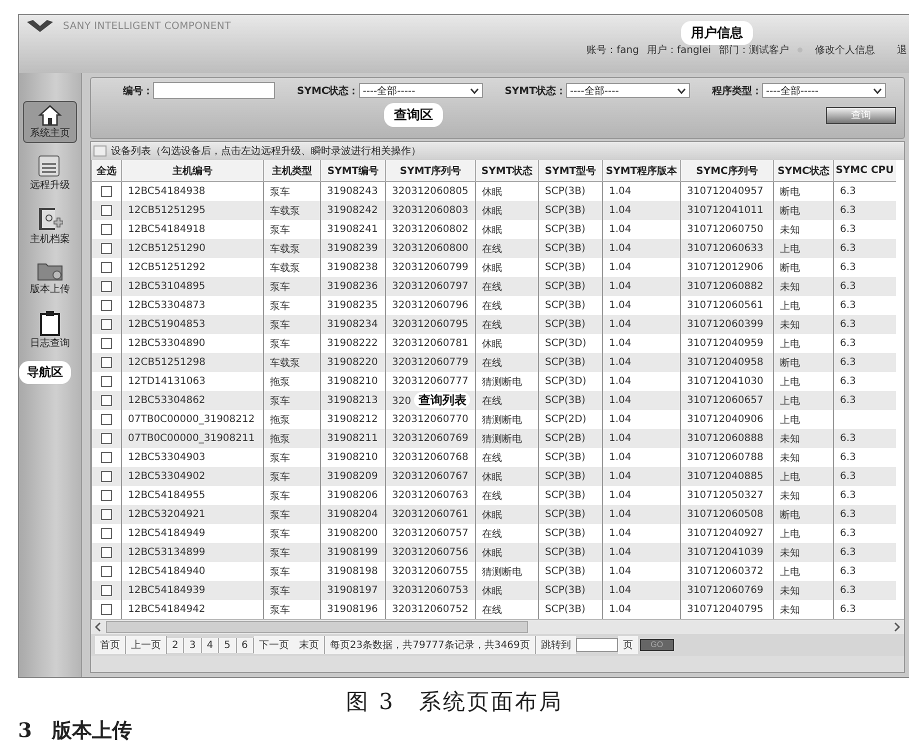 The width and height of the screenshot is (909, 753). What do you see at coordinates (612, 50) in the screenshot?
I see `user-info-text: 账号：fang` at bounding box center [612, 50].